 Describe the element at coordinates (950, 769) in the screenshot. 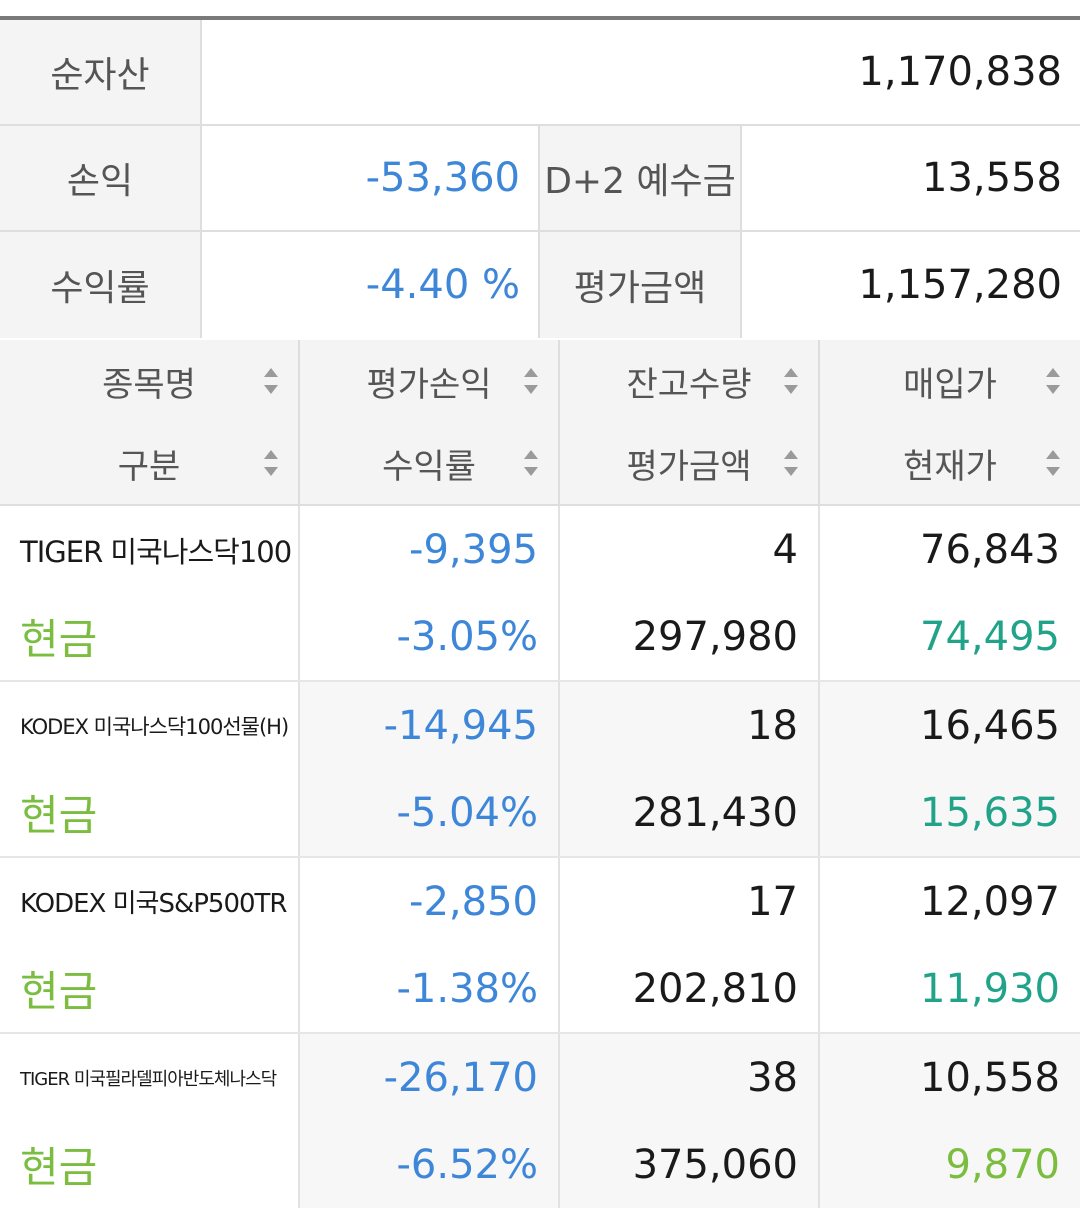

I see `price-cell: 16,465 15,635` at that location.